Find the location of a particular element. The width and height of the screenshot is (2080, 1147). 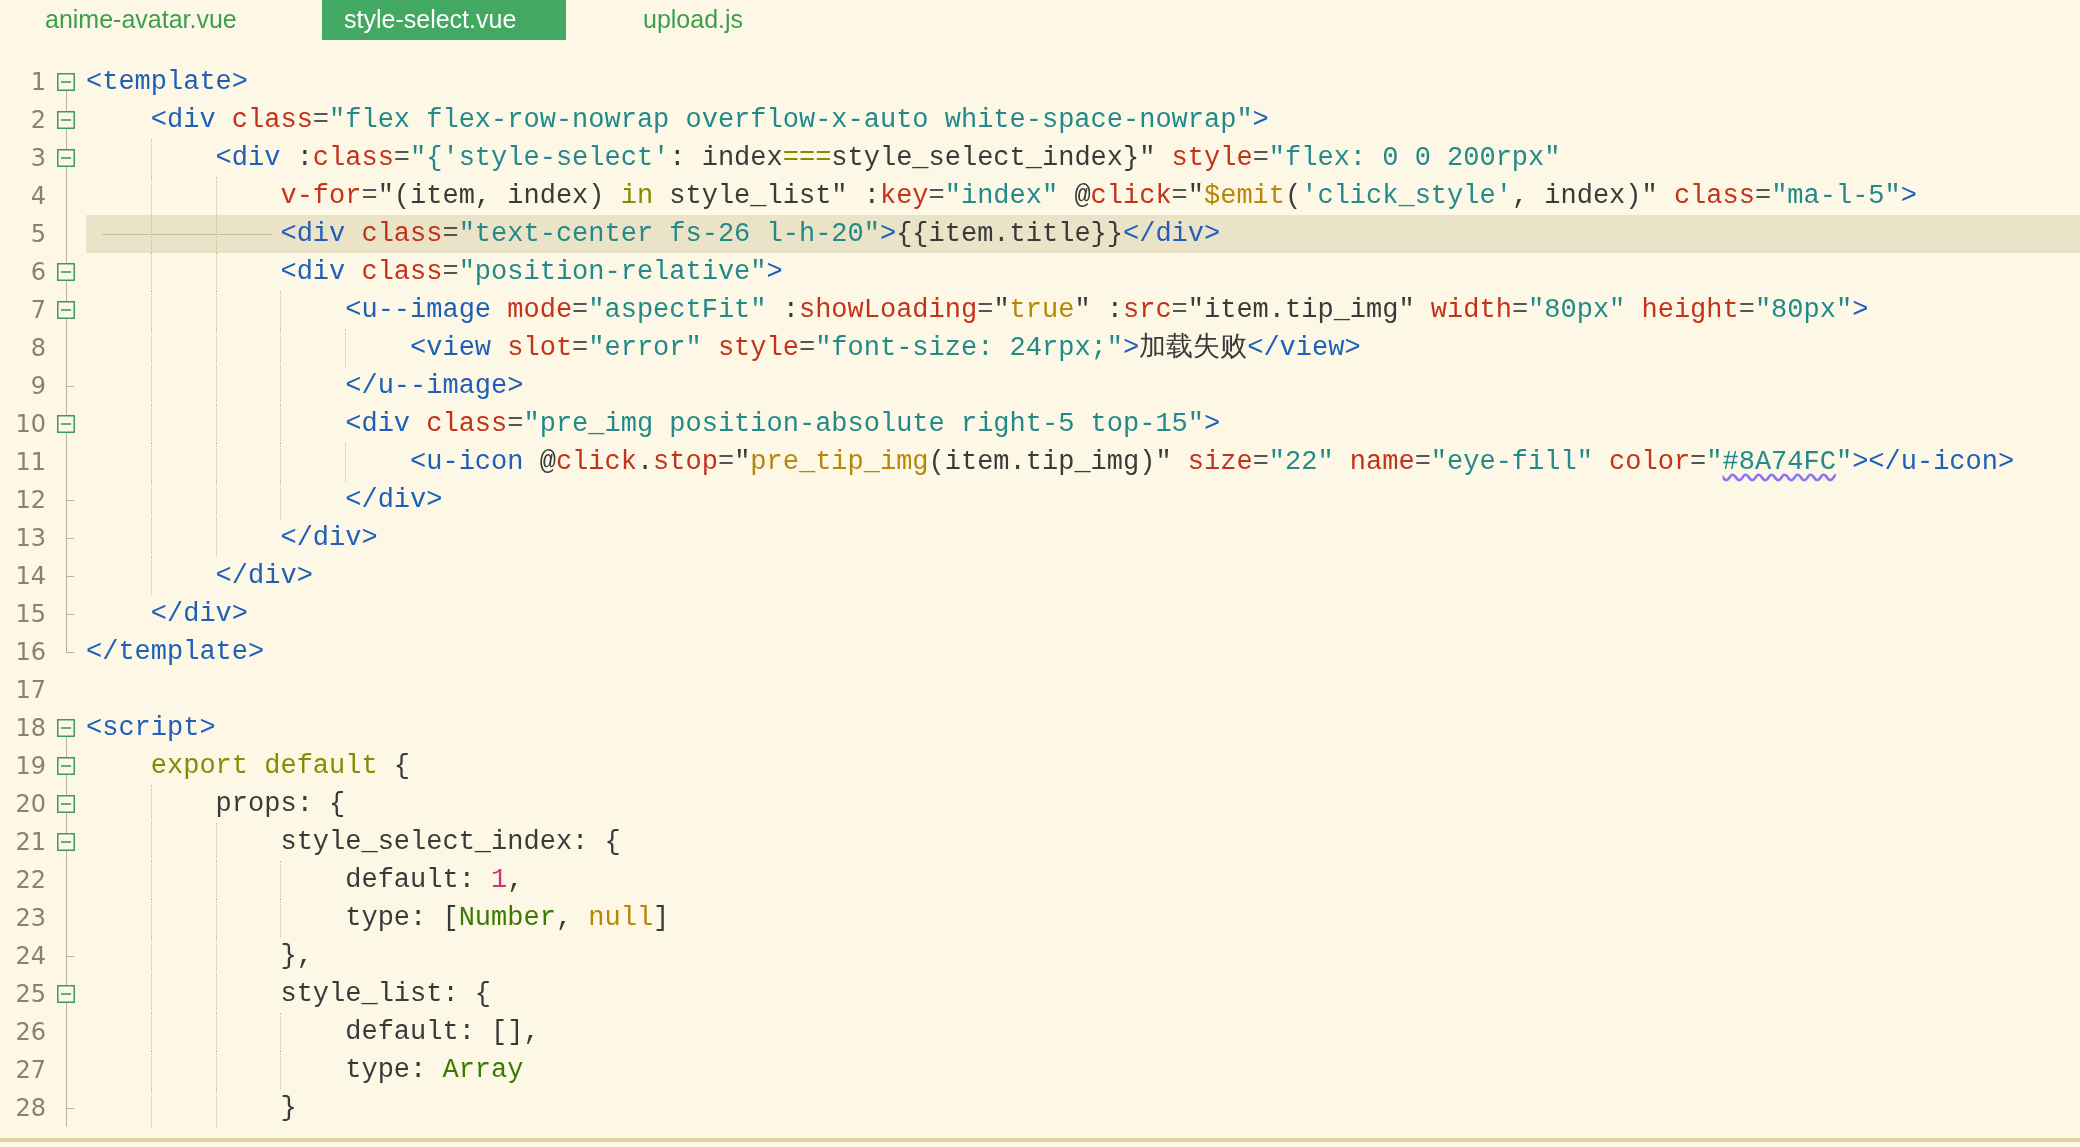

line-number: 9 is located at coordinates (37, 386).